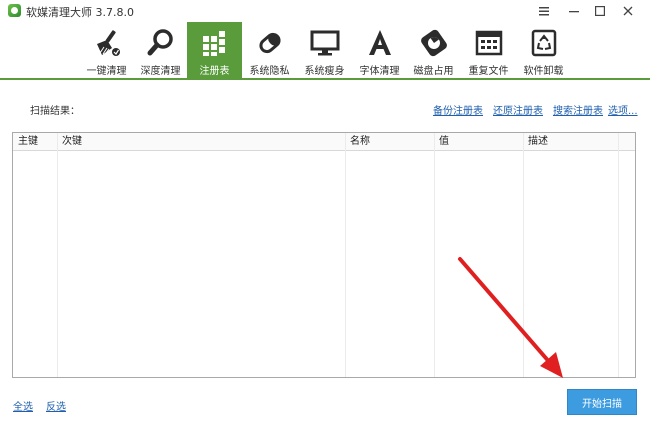 Image resolution: width=650 pixels, height=426 pixels. I want to click on minimize-icon, so click(574, 11).